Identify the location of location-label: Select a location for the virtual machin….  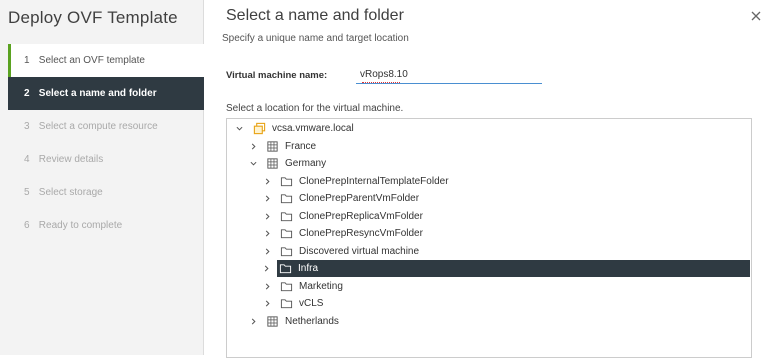
(315, 108).